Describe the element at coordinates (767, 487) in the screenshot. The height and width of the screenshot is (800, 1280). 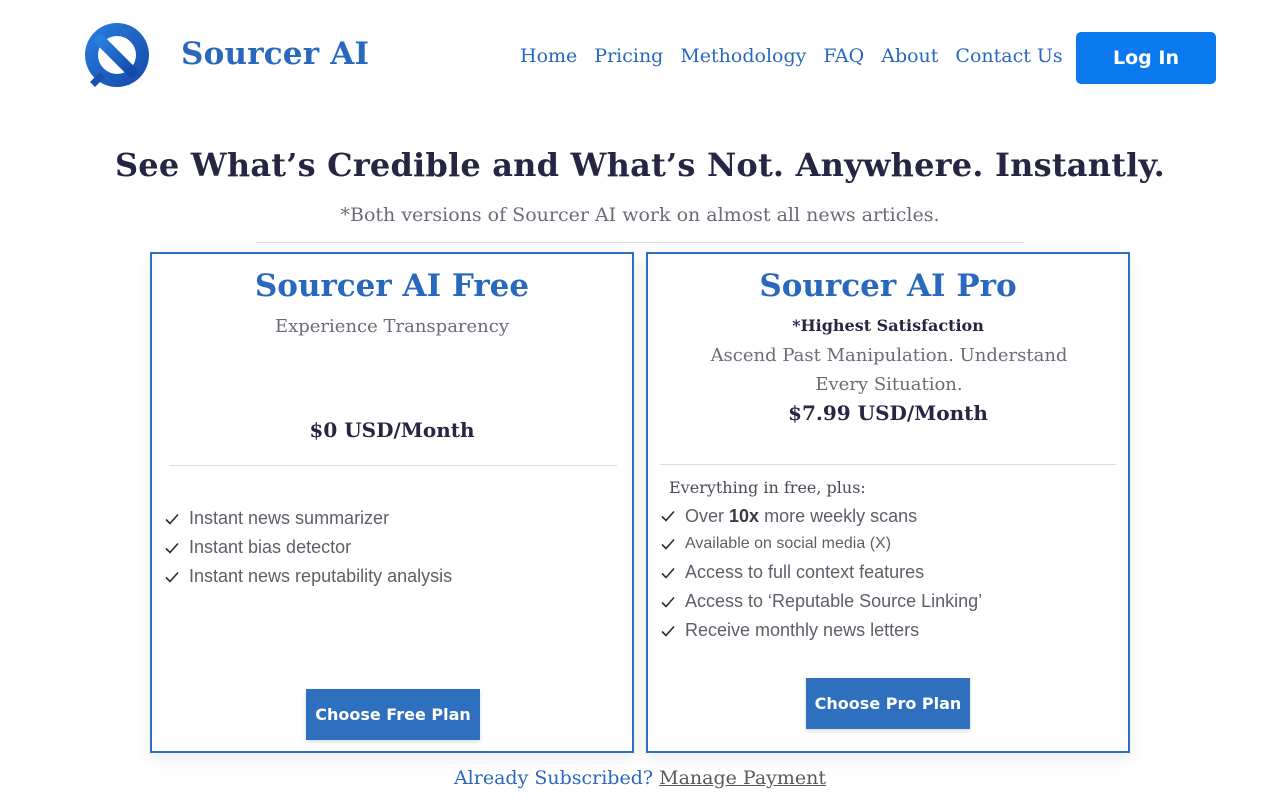
I see `pro-plan-intro: Everything in free, plus:` at that location.